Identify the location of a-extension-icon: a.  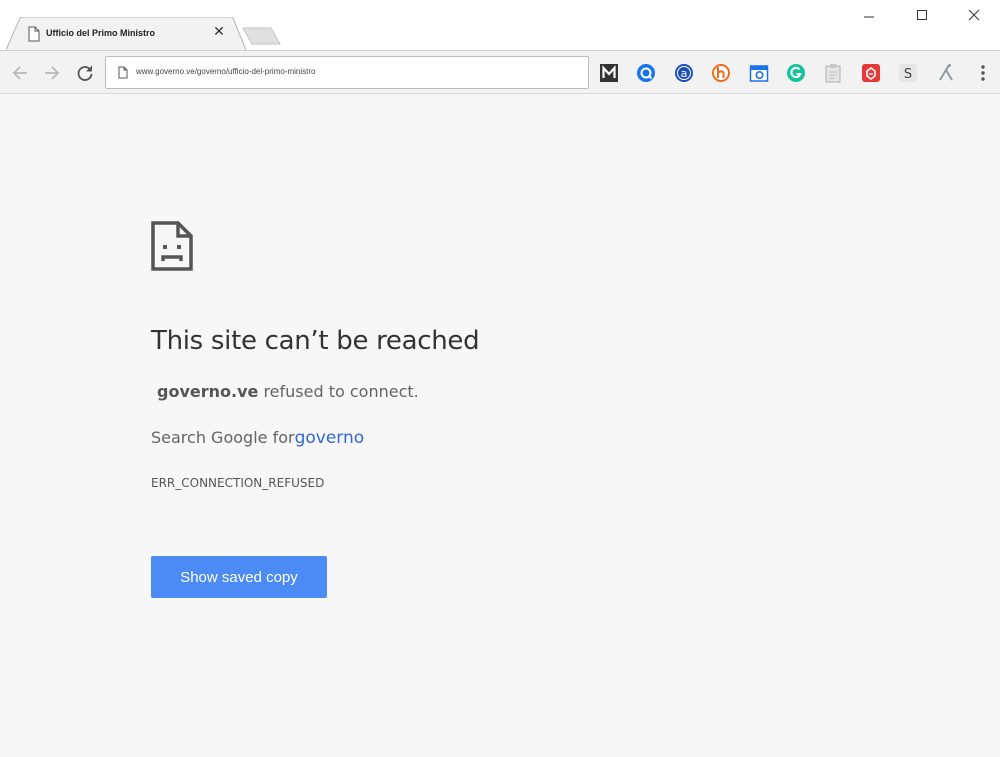
(684, 73).